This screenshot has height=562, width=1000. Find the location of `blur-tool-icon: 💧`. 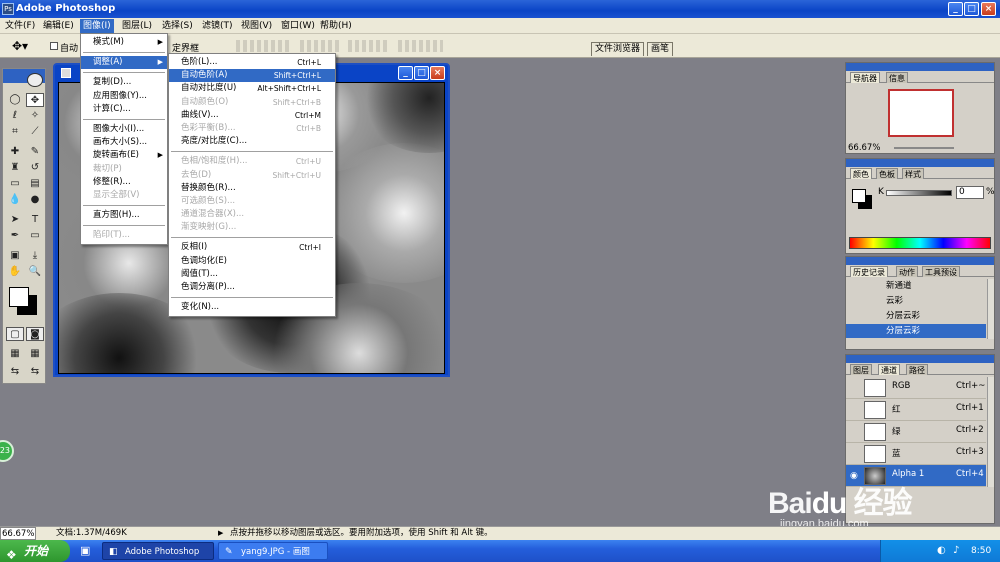

blur-tool-icon: 💧 is located at coordinates (15, 200).